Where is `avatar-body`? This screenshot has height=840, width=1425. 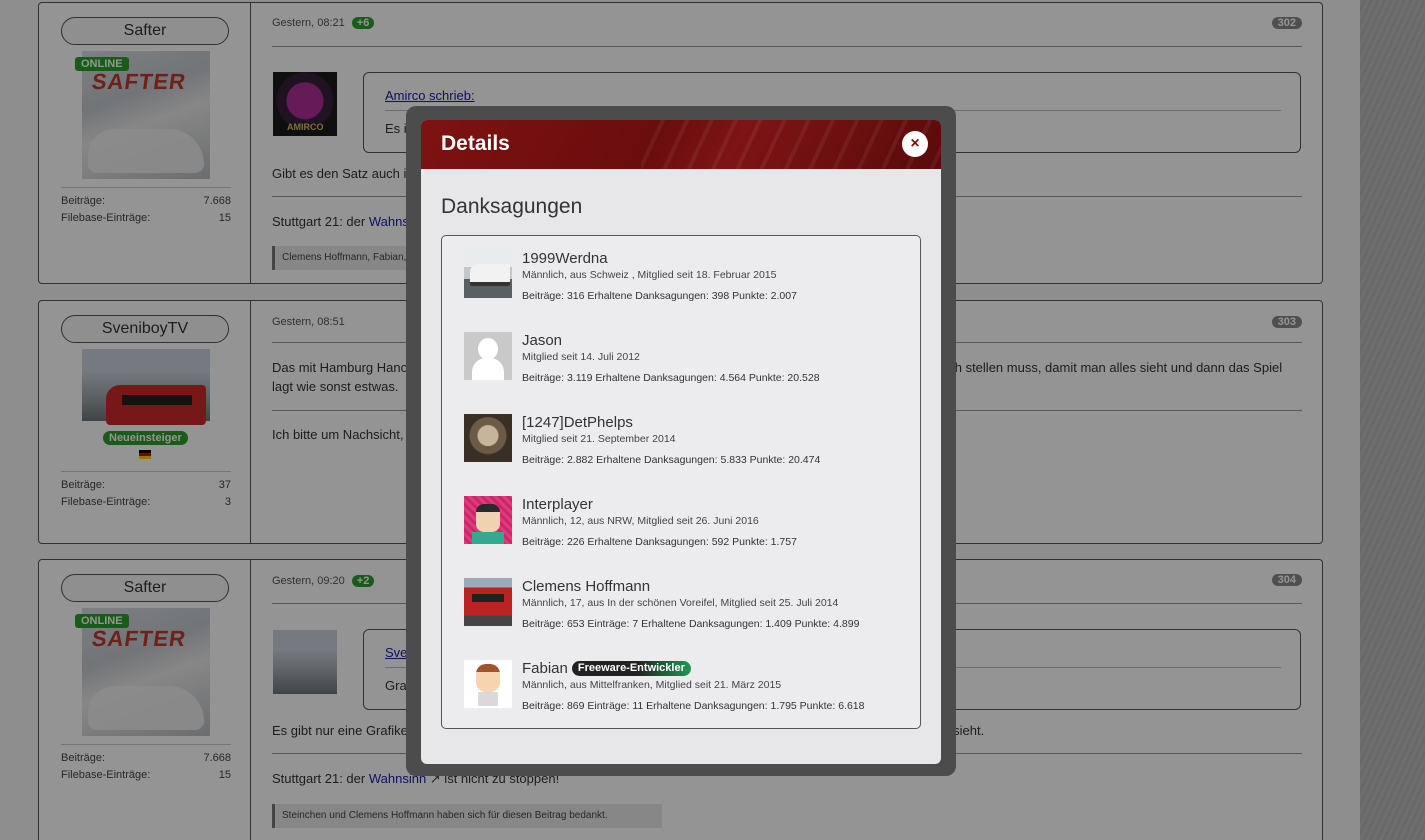
avatar-body is located at coordinates (488, 699).